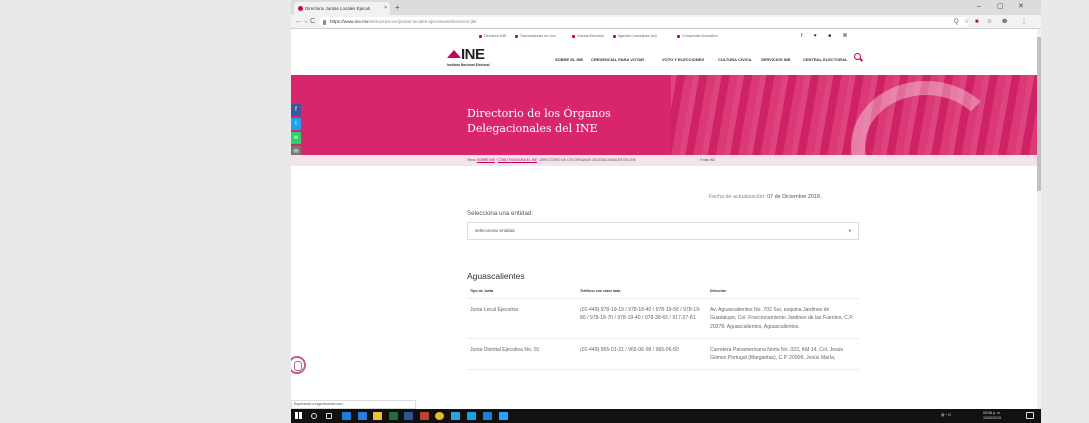 The width and height of the screenshot is (1089, 423). I want to click on ie-icon, so click(487, 416).